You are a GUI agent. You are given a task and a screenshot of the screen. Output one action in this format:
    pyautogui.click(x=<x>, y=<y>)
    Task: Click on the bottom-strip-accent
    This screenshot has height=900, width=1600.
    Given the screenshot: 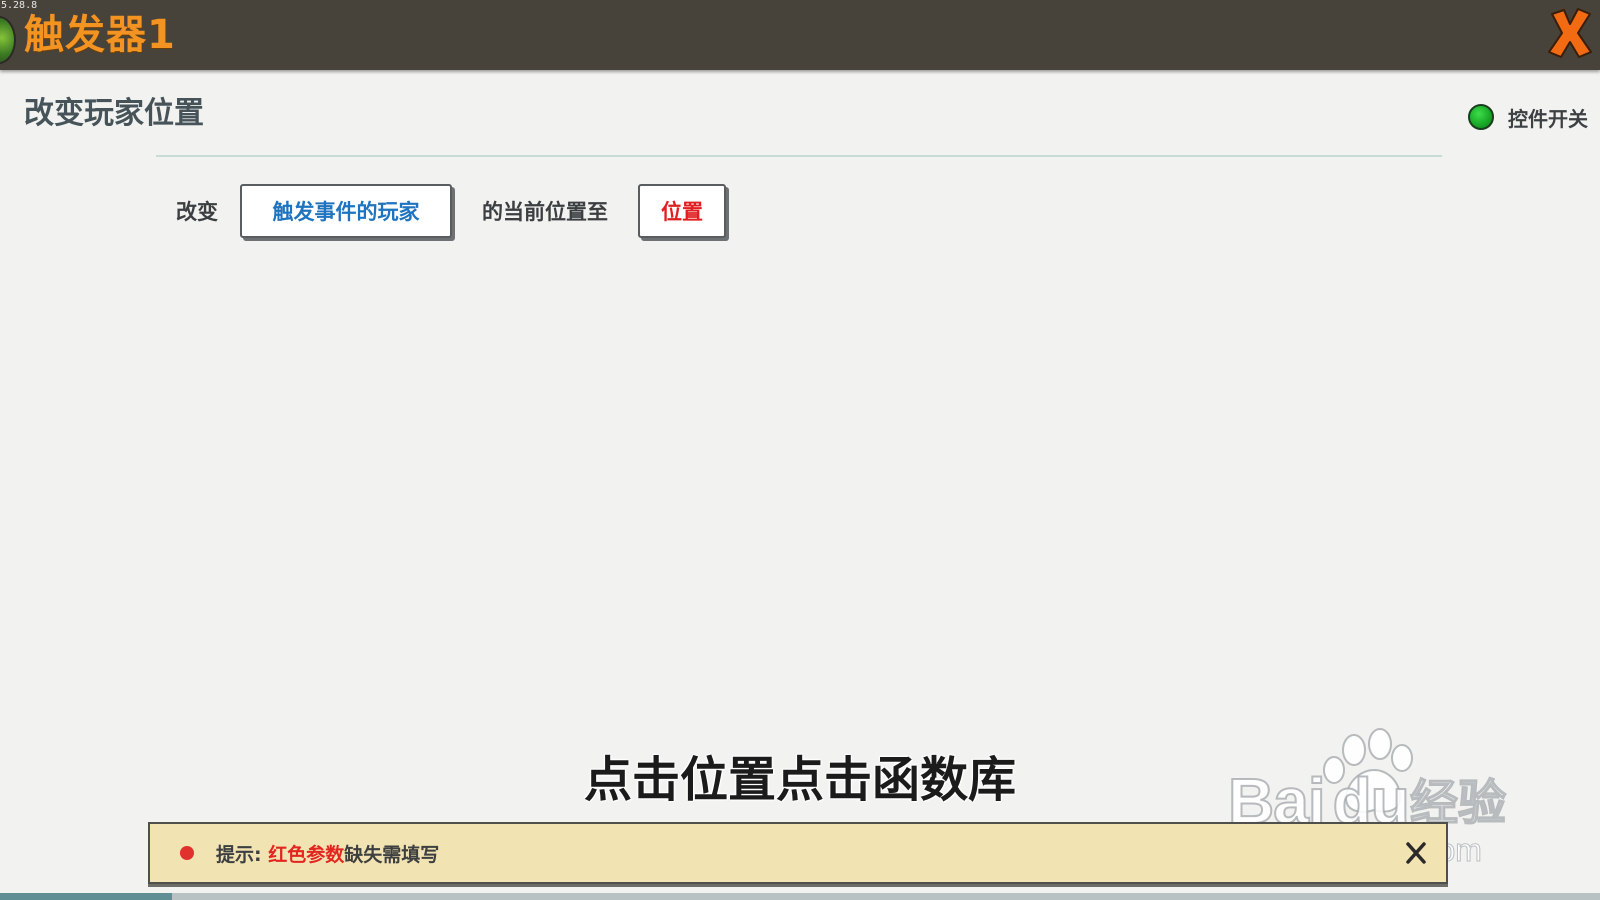 What is the action you would take?
    pyautogui.click(x=86, y=896)
    